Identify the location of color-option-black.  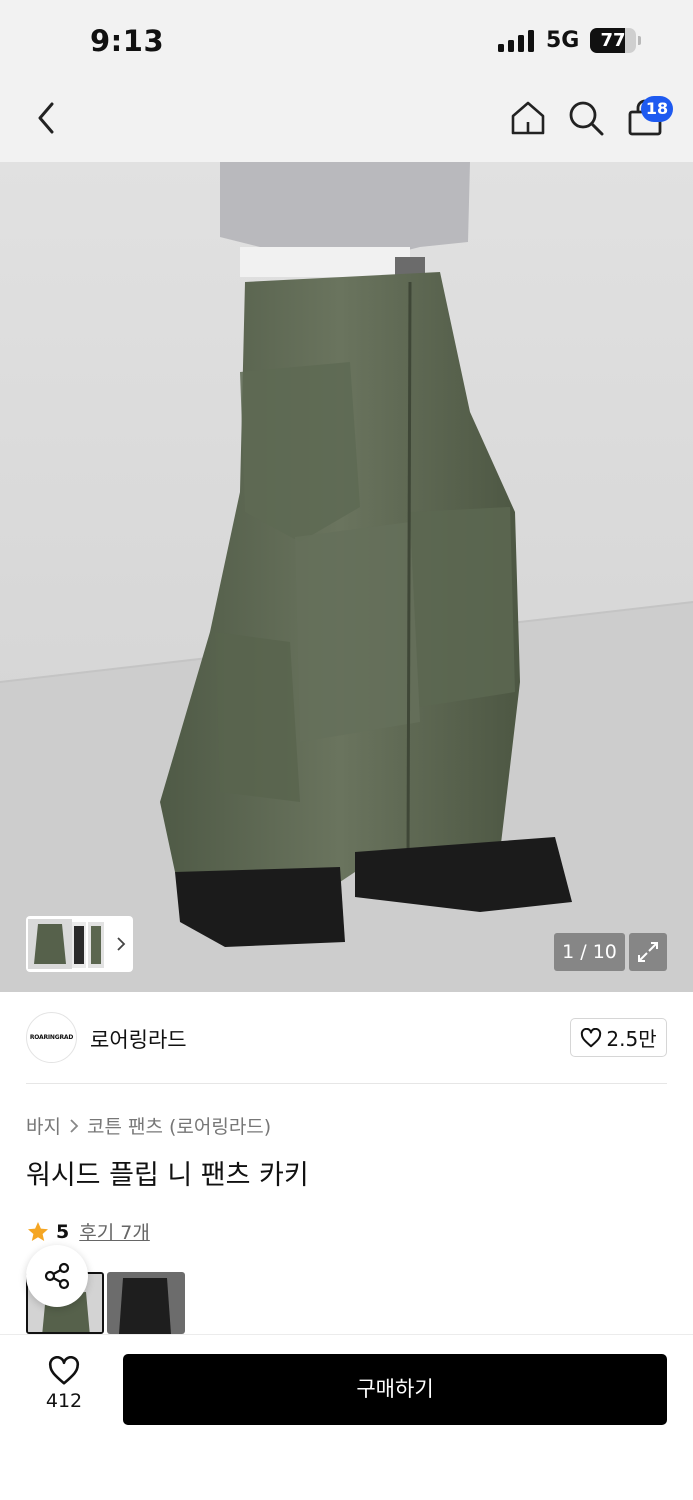
(146, 1303).